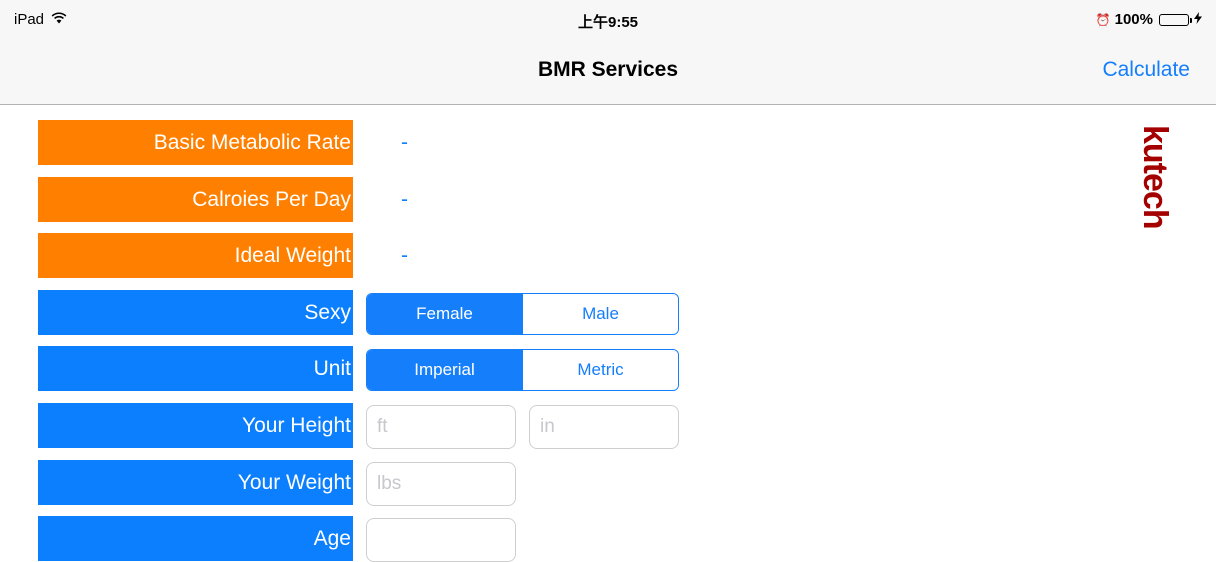 The width and height of the screenshot is (1216, 562). Describe the element at coordinates (404, 199) in the screenshot. I see `calories-value: -` at that location.